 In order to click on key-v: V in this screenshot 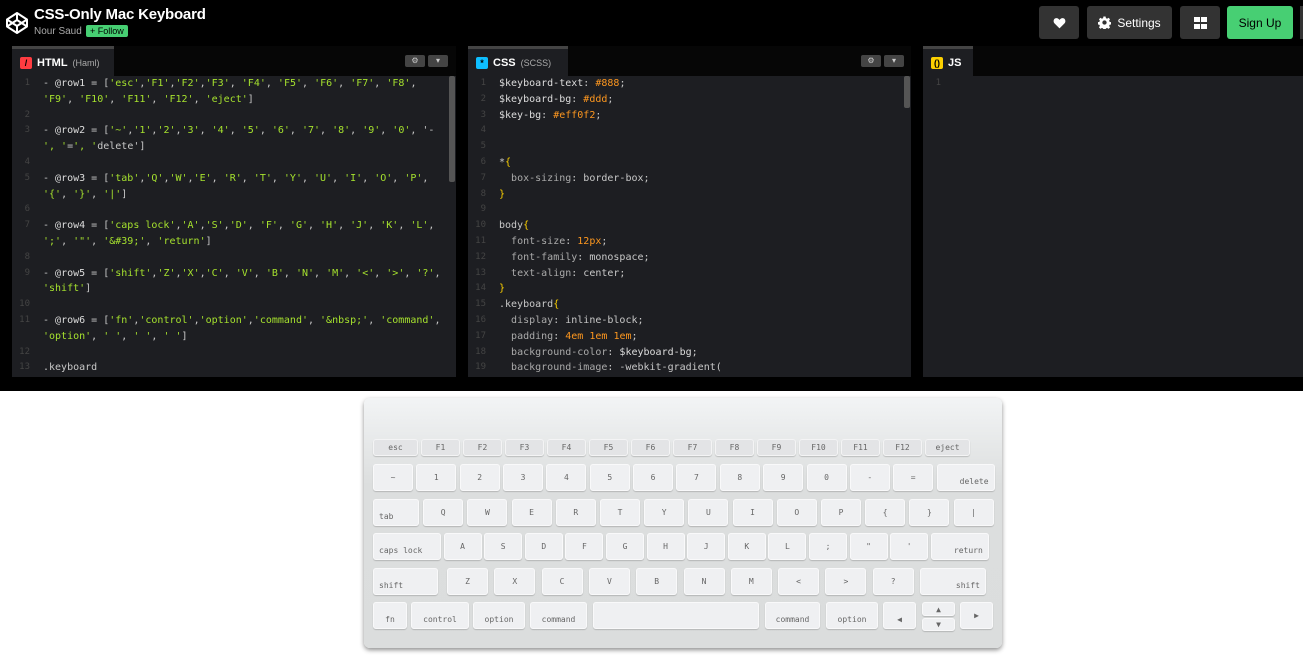, I will do `click(609, 581)`.